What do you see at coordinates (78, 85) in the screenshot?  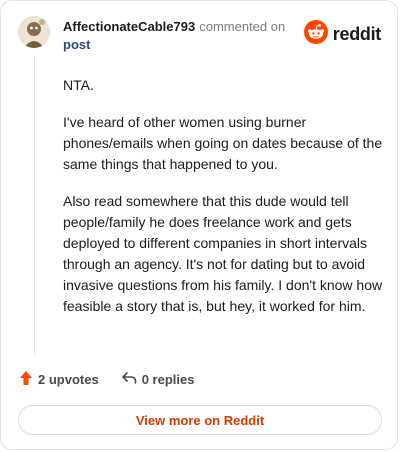 I see `comment-paragraph: NTA.` at bounding box center [78, 85].